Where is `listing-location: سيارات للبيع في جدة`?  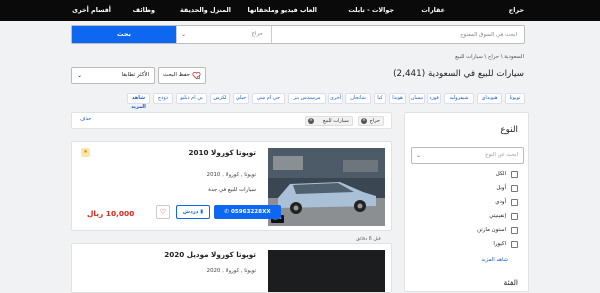 listing-location: سيارات للبيع في جدة is located at coordinates (232, 190).